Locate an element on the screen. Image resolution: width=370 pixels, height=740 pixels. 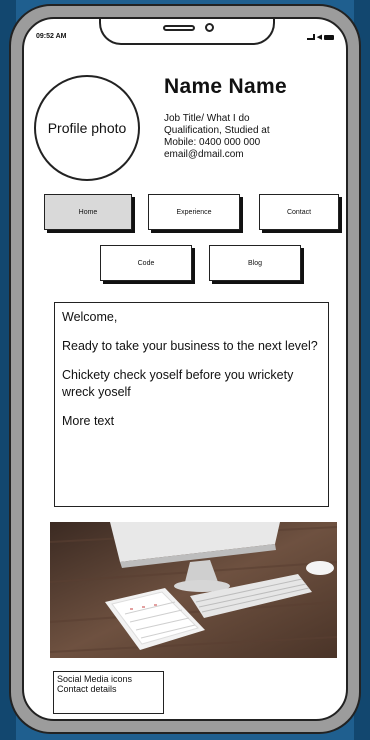
social-media-icons-placeholder: Social Media icons is located at coordinates (95, 679).